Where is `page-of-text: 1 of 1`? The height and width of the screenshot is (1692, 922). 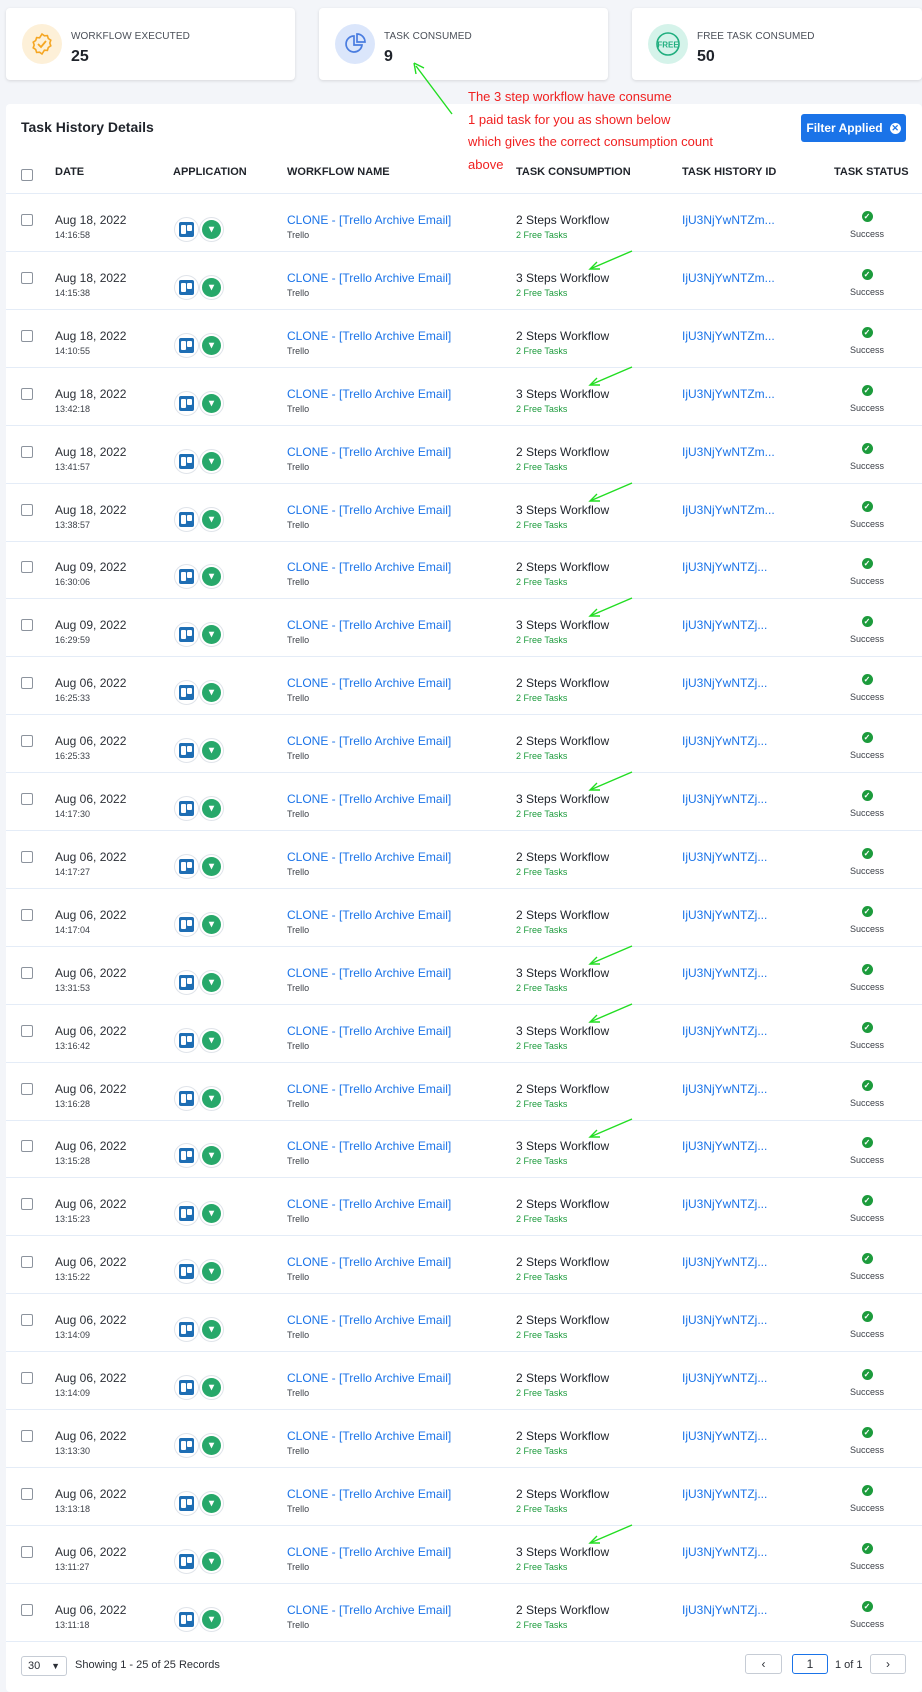 page-of-text: 1 of 1 is located at coordinates (849, 1665).